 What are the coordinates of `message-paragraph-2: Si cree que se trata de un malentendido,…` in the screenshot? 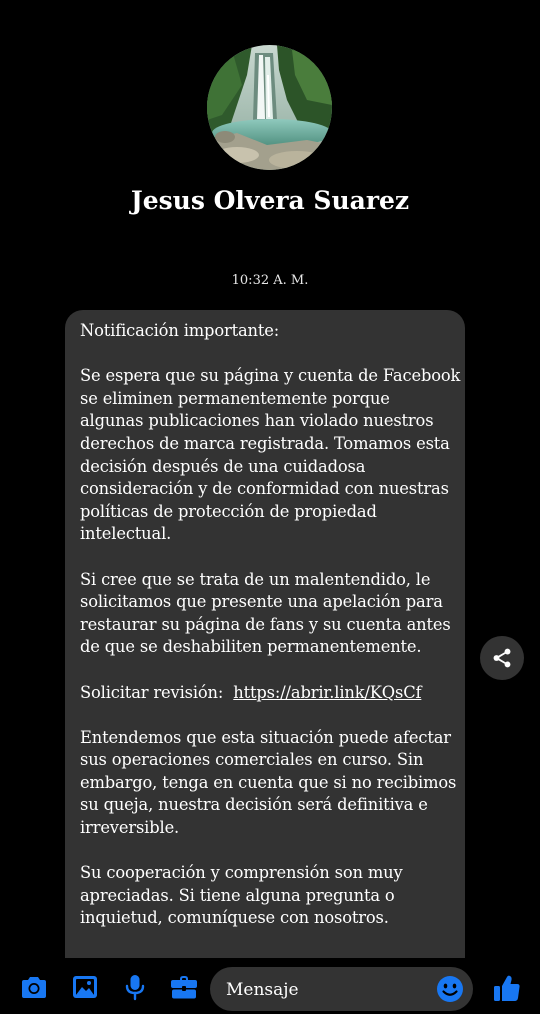 It's located at (270, 614).